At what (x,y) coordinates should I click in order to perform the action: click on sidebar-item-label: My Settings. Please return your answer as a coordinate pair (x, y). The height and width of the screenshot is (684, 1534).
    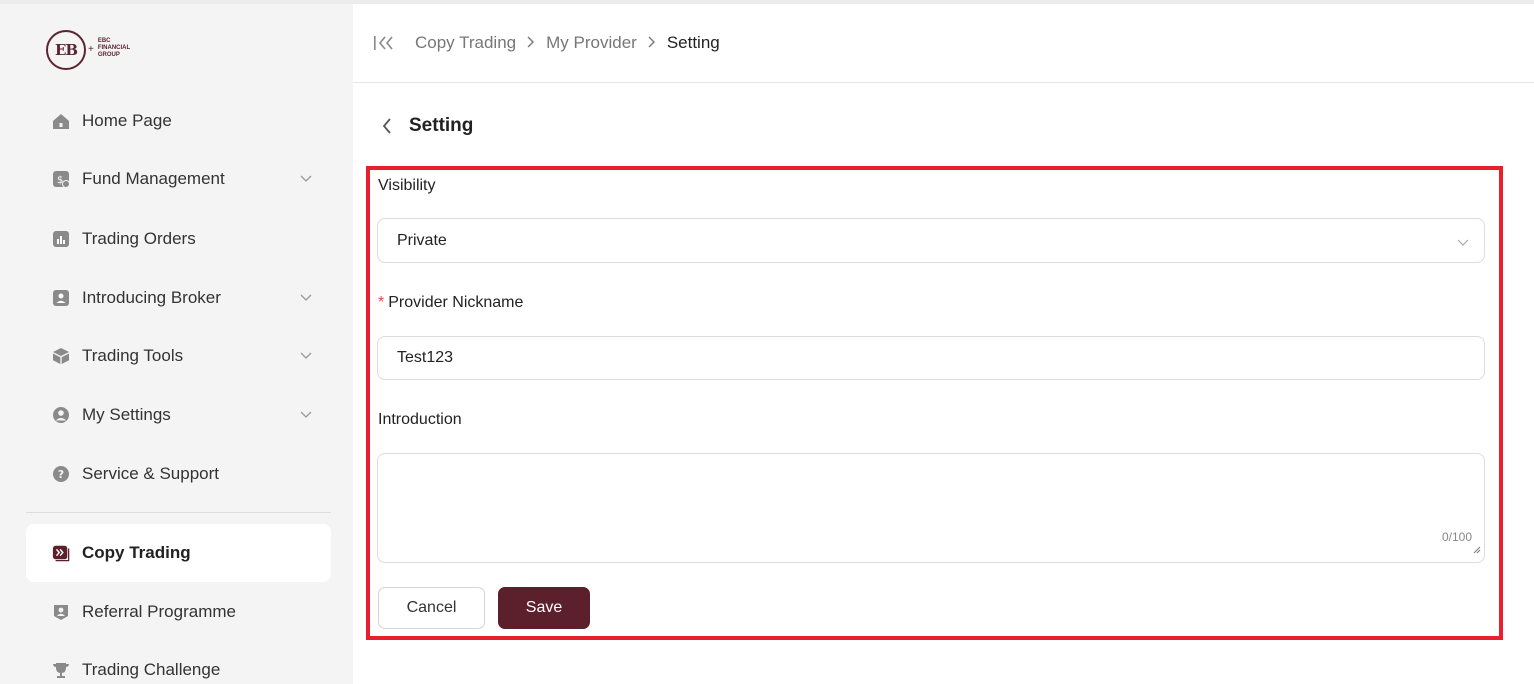
    Looking at the image, I should click on (126, 414).